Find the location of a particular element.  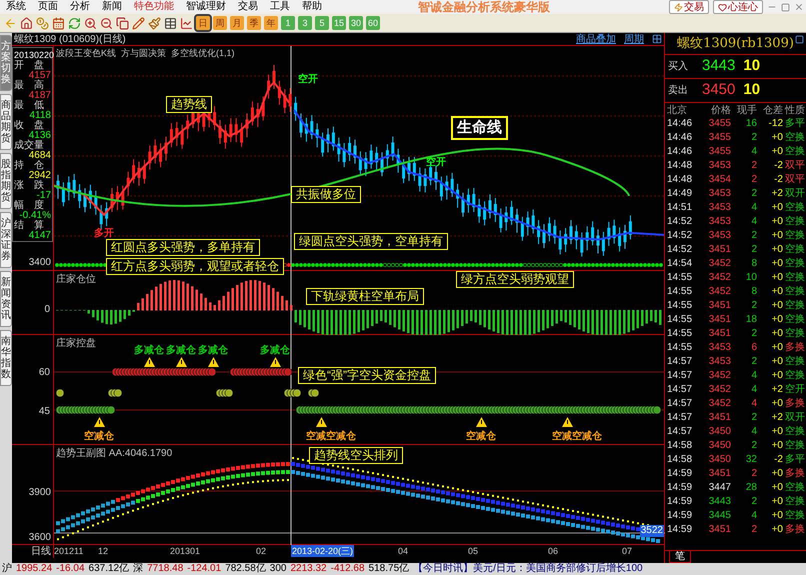

pane-title: 趋势王副图 AA:4046.1790 is located at coordinates (114, 453).